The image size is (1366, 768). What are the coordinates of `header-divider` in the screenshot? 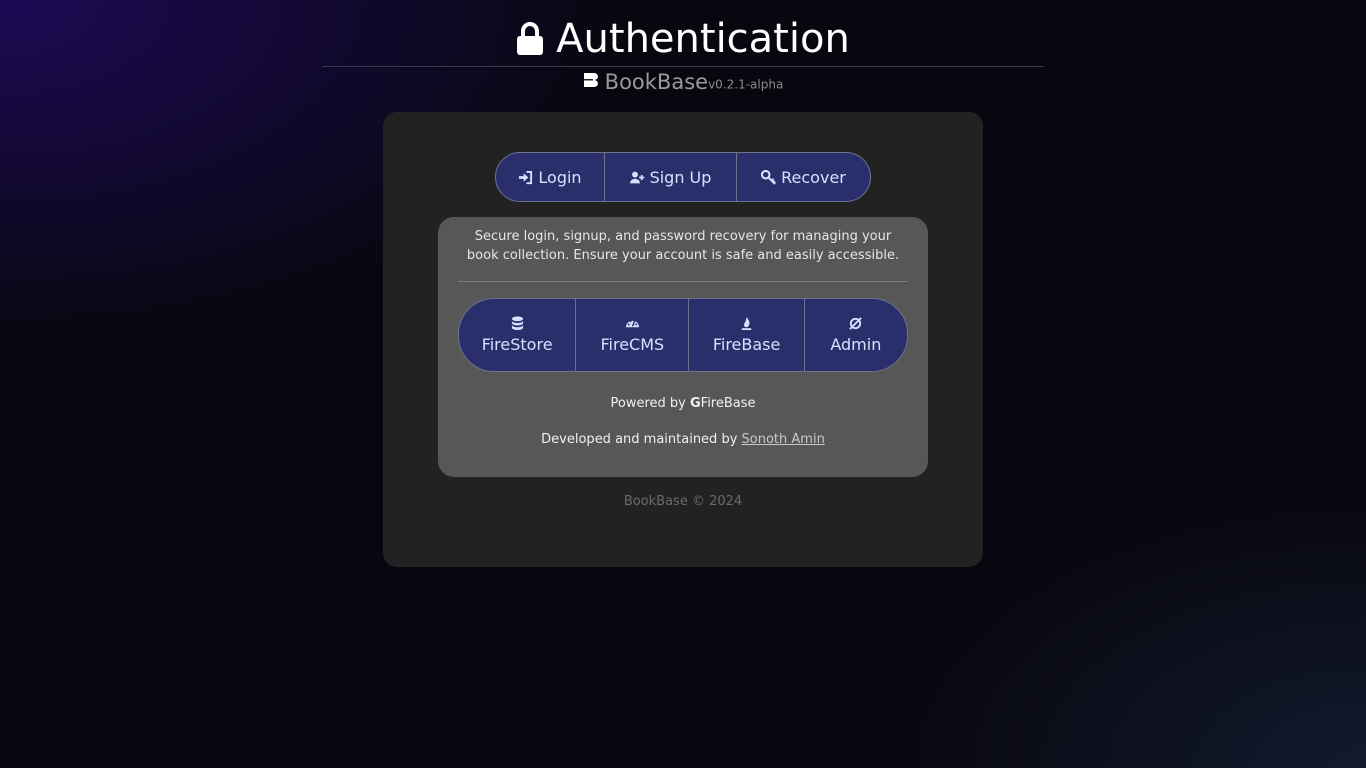 It's located at (683, 66).